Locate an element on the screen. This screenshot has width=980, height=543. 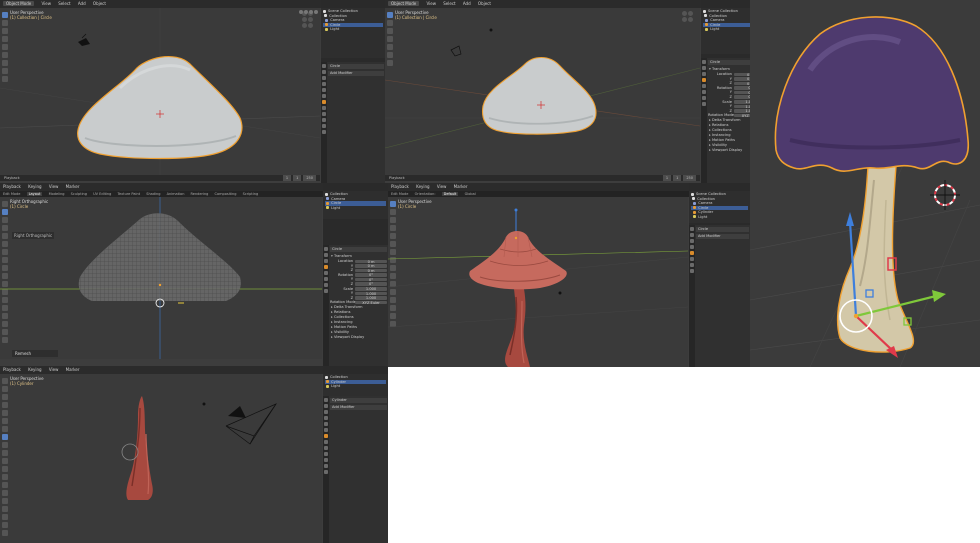
end-frame: 250 is located at coordinates (689, 178).